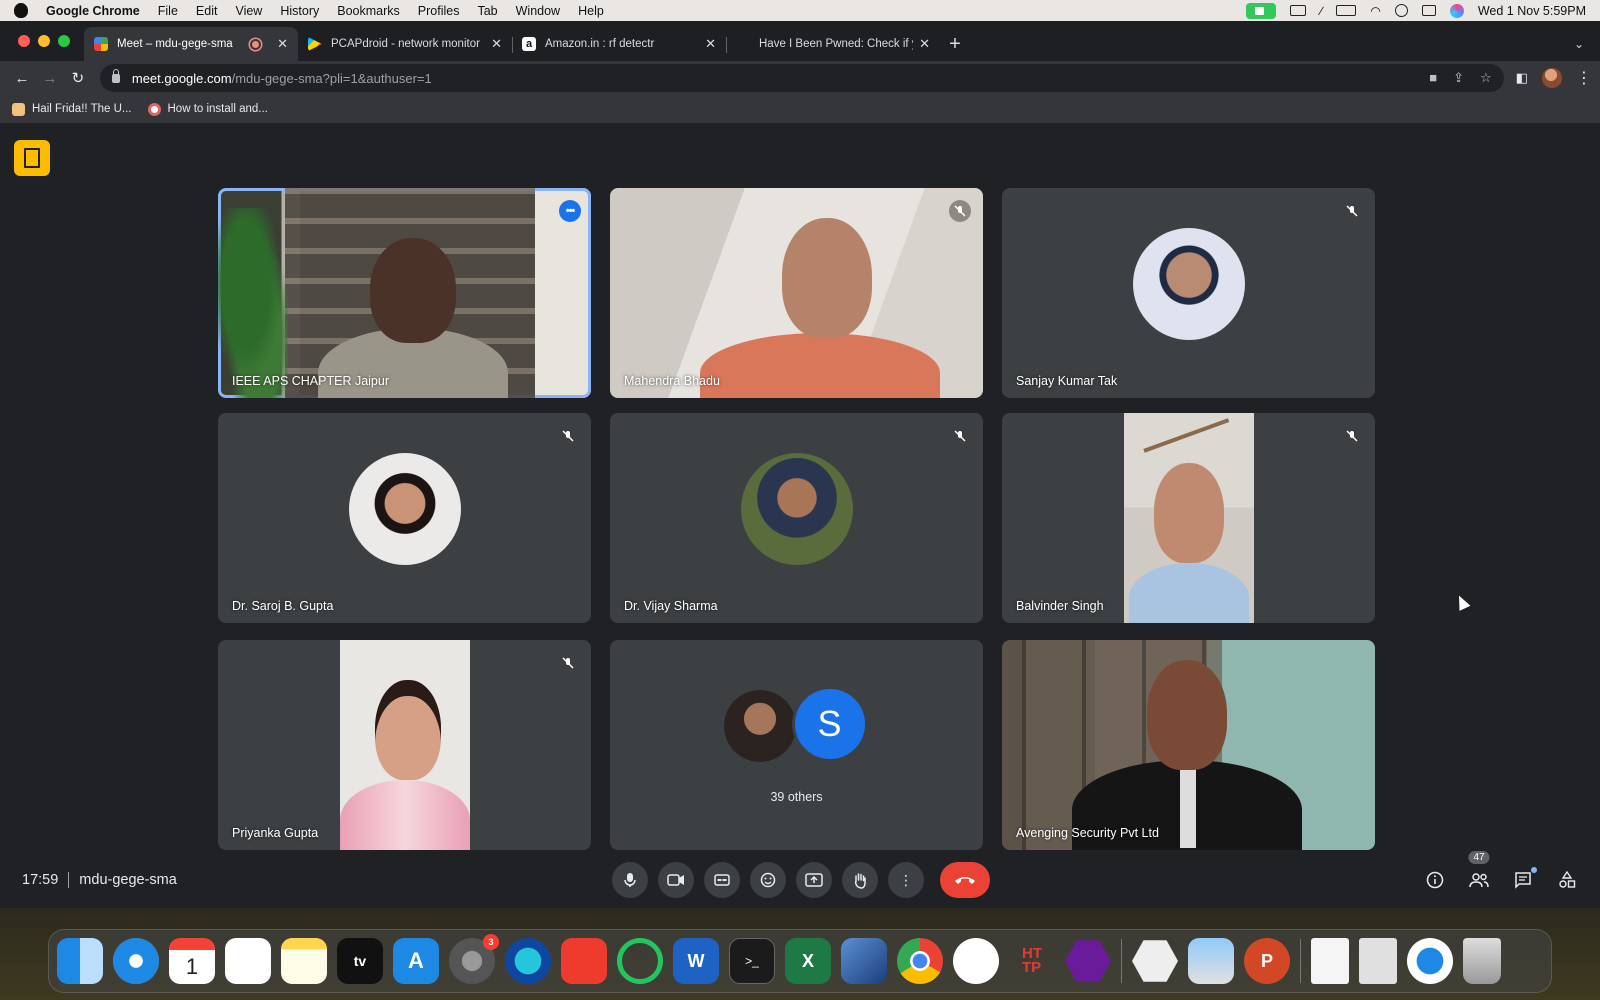 This screenshot has height=1000, width=1600. Describe the element at coordinates (864, 961) in the screenshot. I see `virtualbox-icon` at that location.